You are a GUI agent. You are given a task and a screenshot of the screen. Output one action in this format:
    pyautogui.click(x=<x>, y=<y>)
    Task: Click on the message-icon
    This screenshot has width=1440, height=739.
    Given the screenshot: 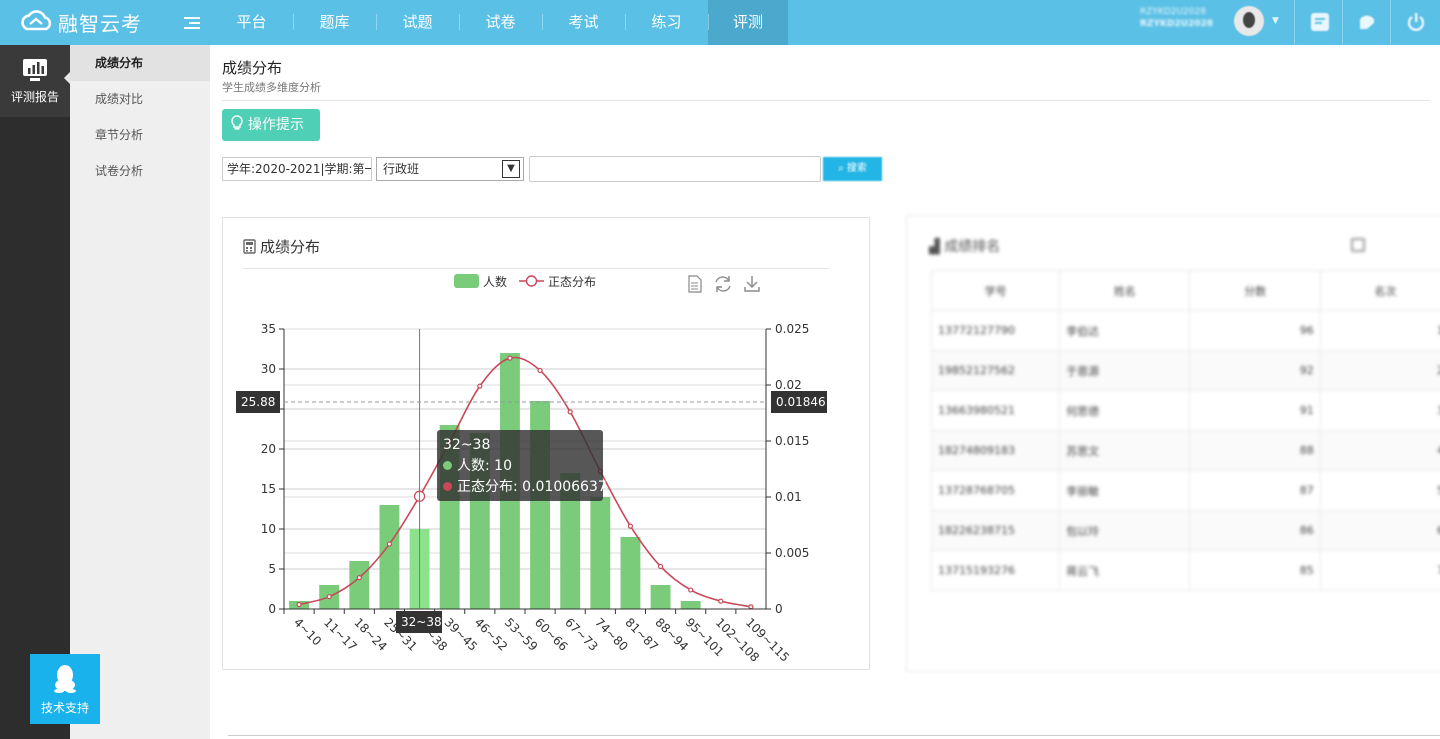 What is the action you would take?
    pyautogui.click(x=1320, y=22)
    